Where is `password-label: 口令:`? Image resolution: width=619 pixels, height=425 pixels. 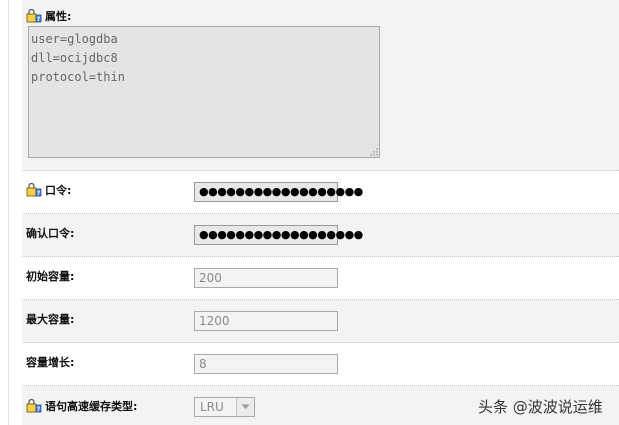 password-label: 口令: is located at coordinates (58, 190).